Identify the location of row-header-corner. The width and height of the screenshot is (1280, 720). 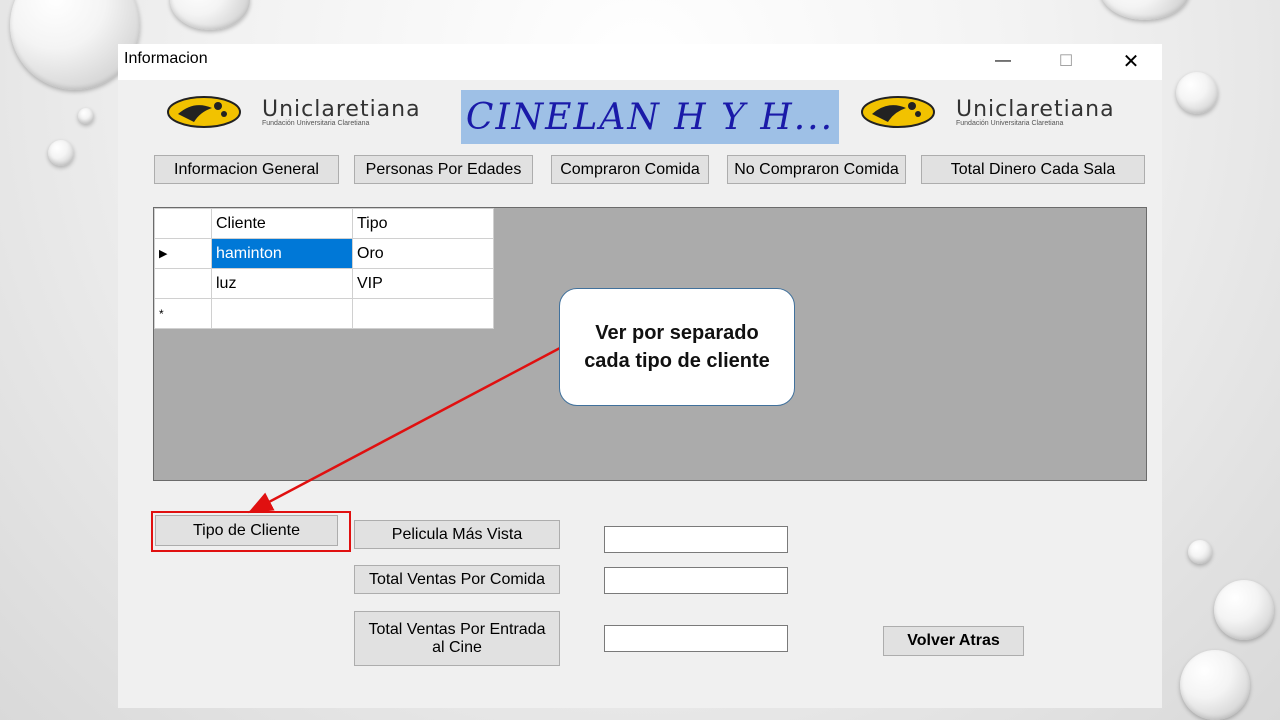
(183, 223).